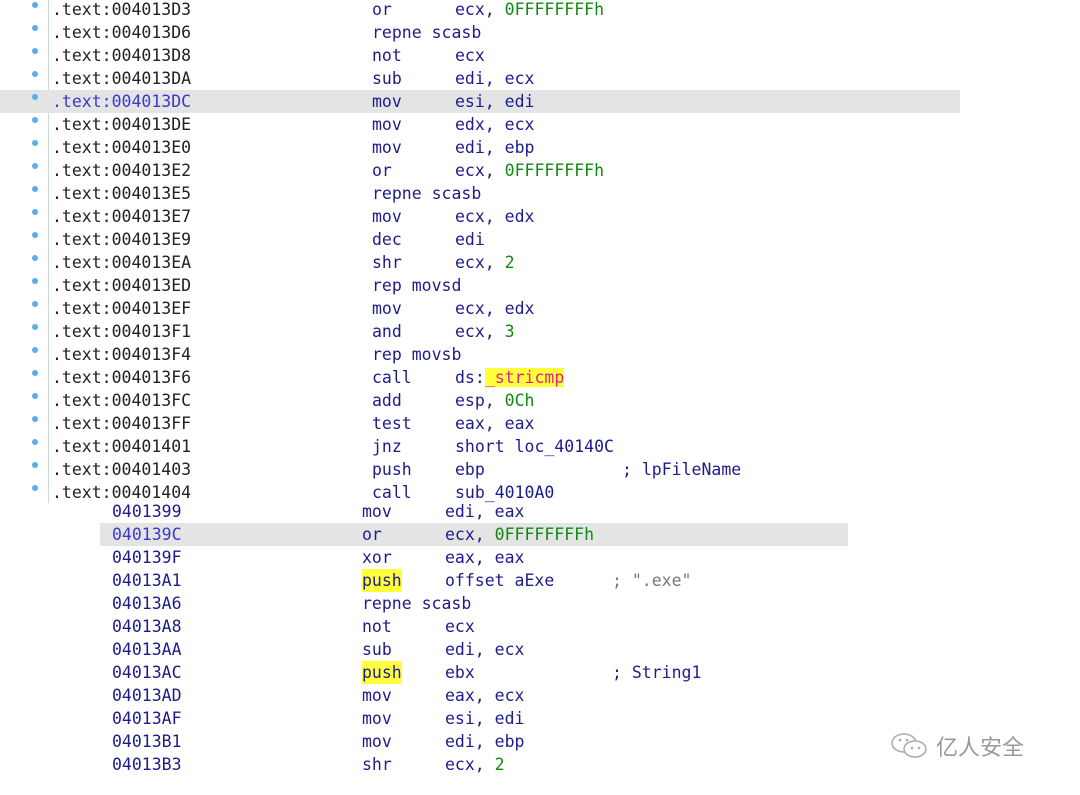  Describe the element at coordinates (480, 124) in the screenshot. I see `listing-row: .text:004013DE mov edx, ecx` at that location.